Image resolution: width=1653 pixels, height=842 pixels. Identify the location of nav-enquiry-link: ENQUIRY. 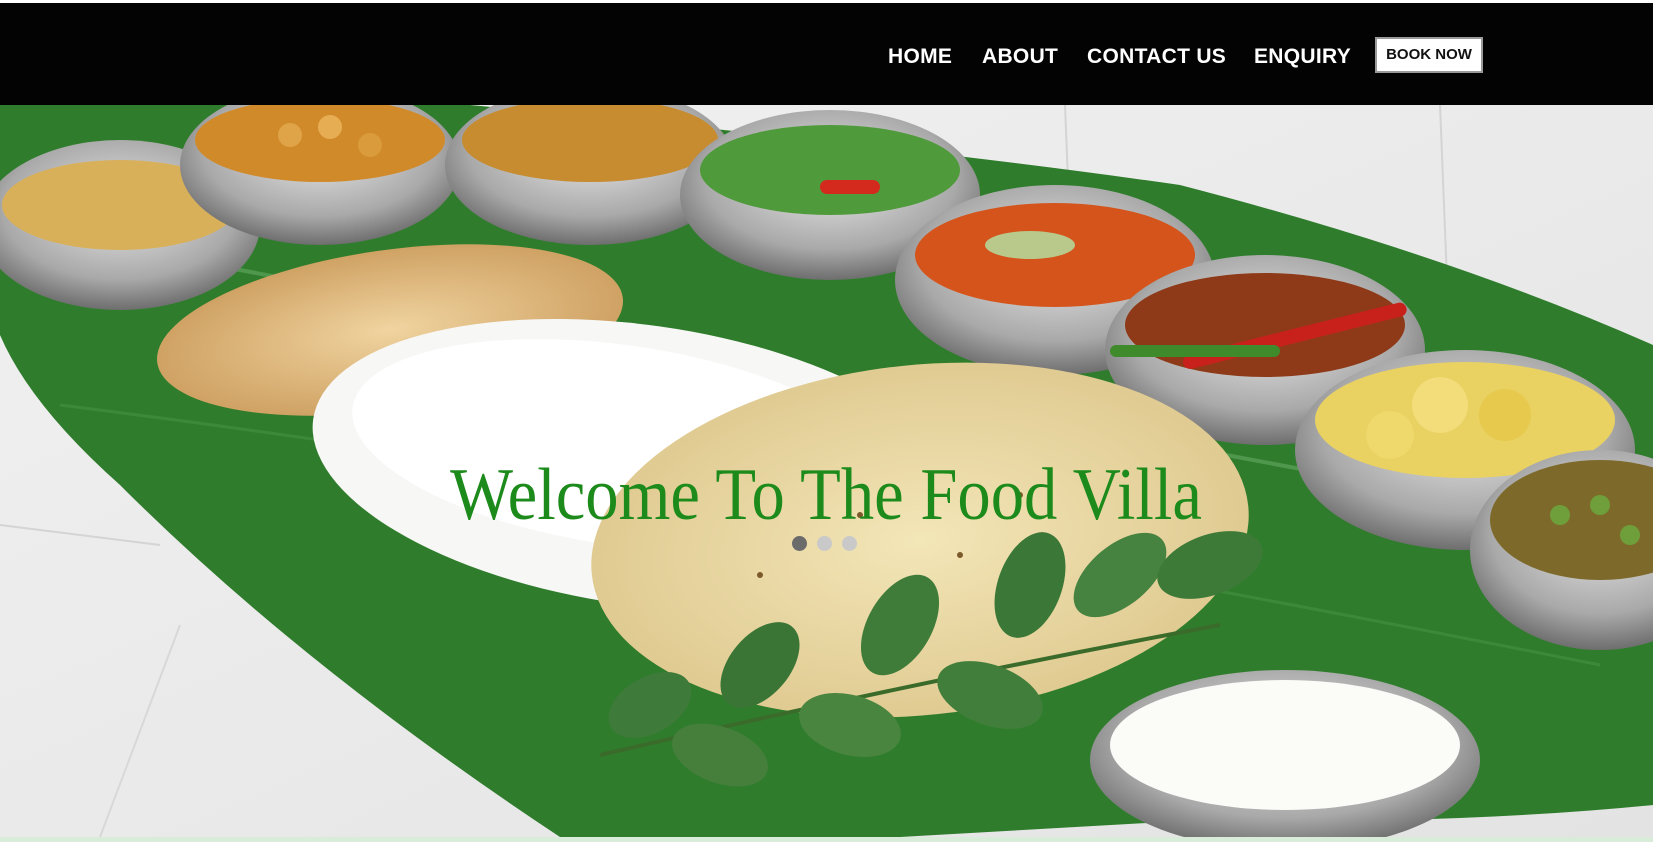
(1302, 57).